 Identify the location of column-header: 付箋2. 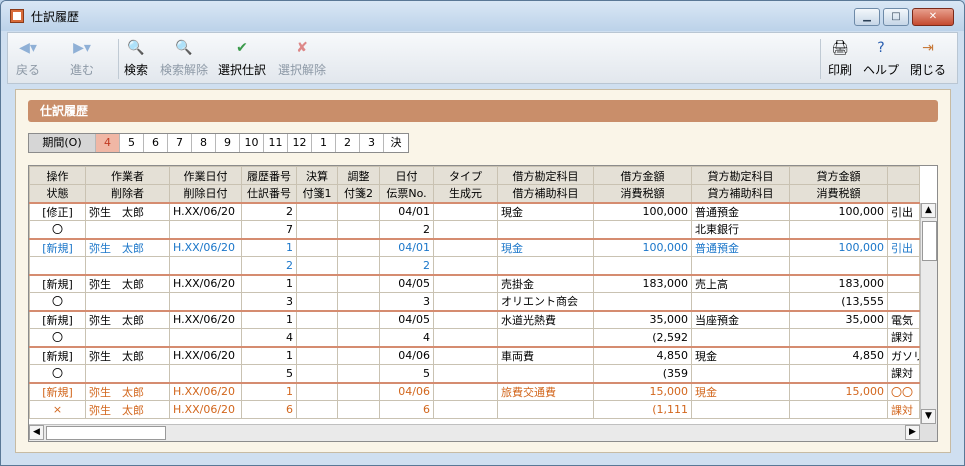
(358, 193).